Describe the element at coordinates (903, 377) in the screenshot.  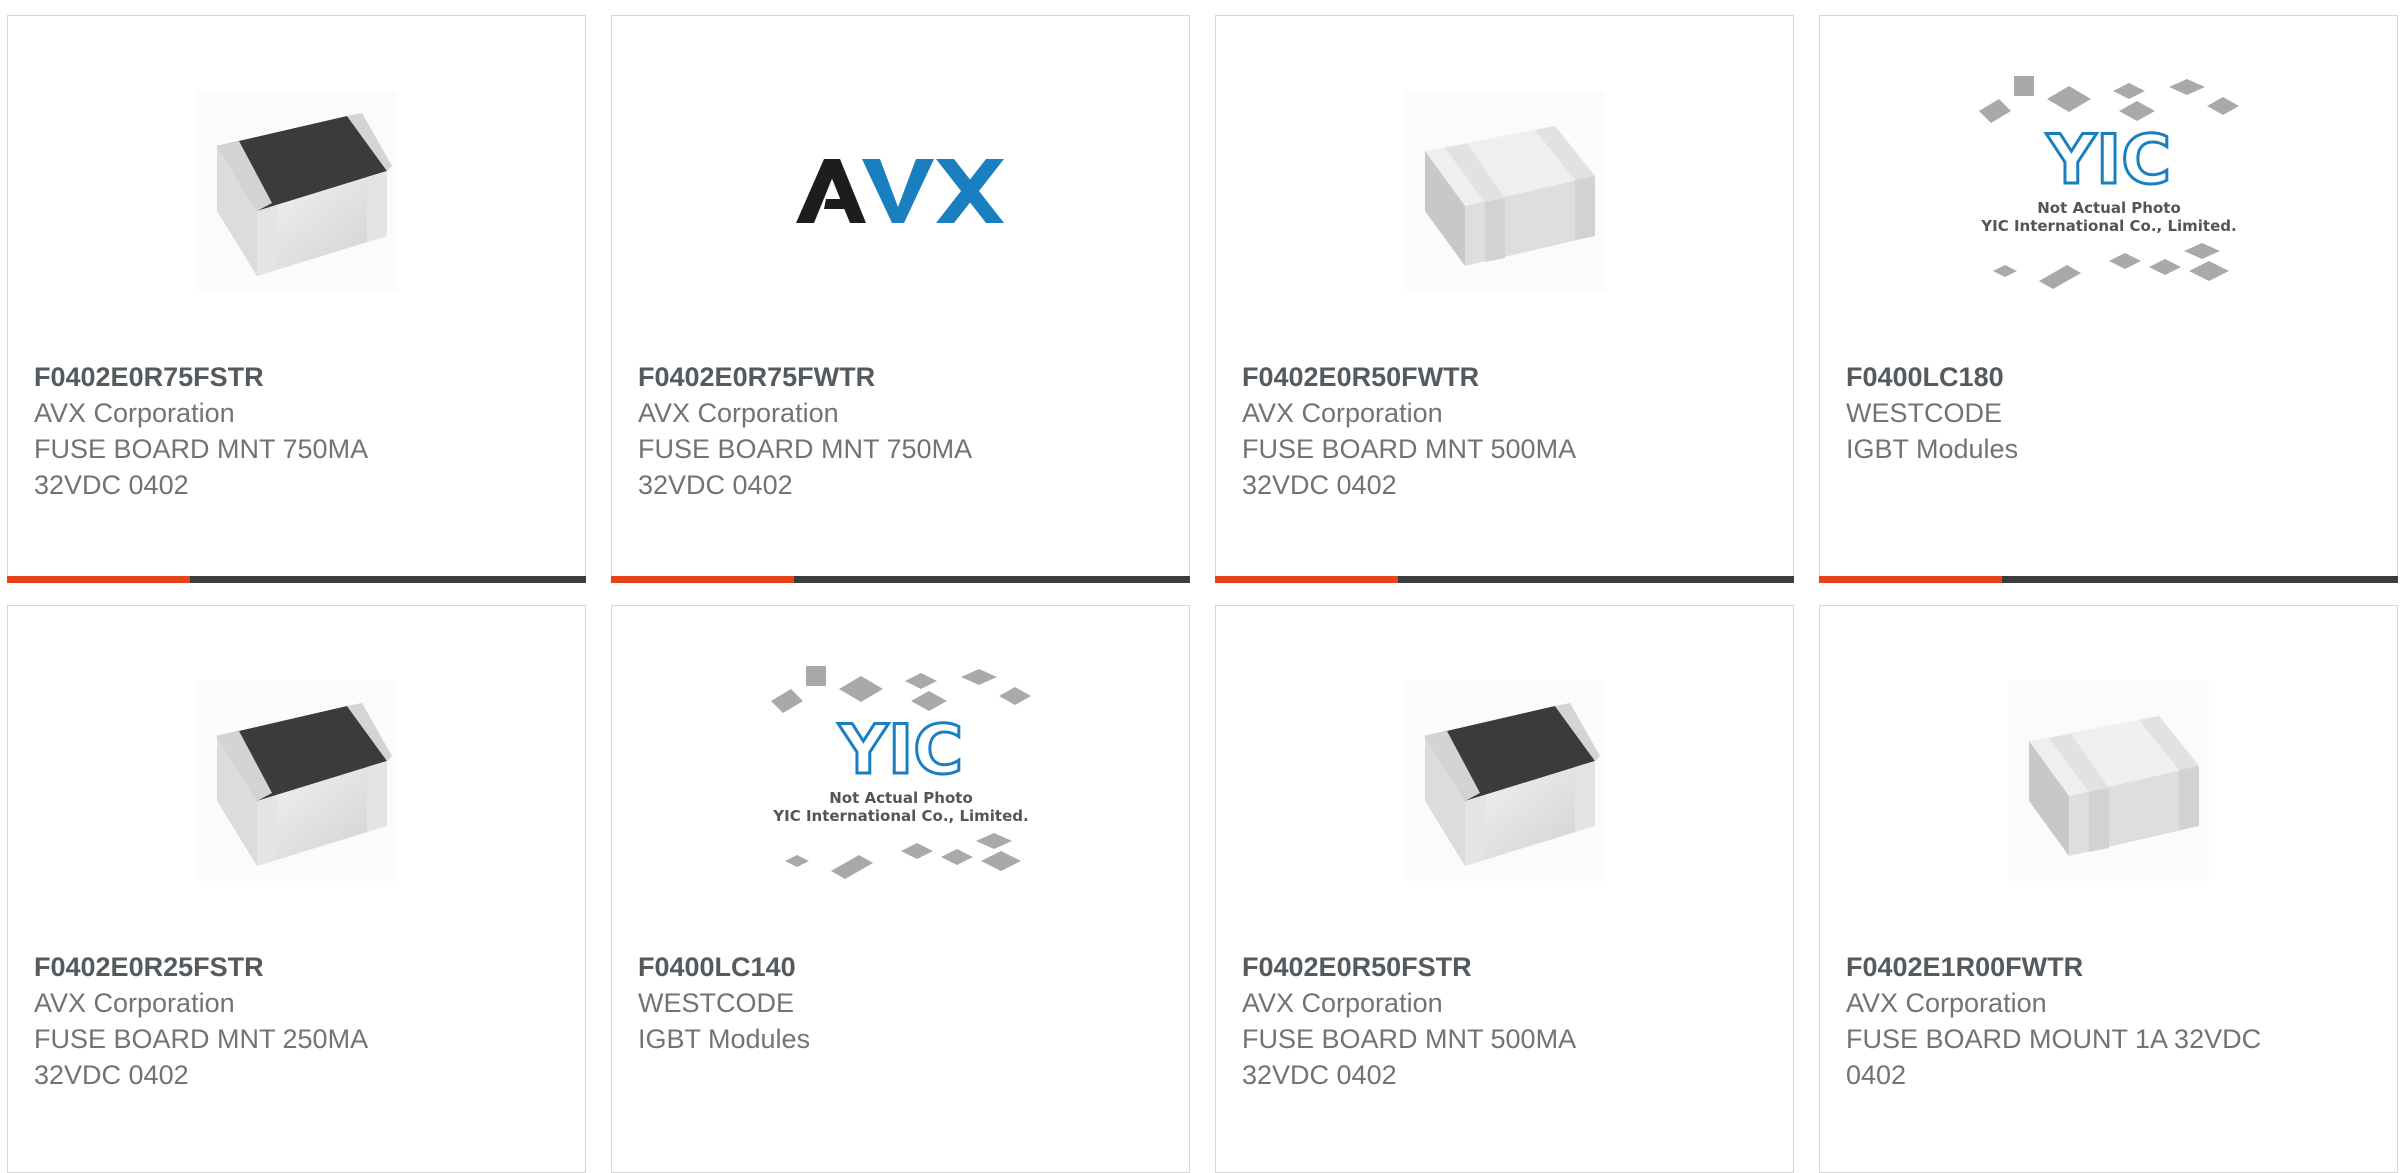
I see `part-number: F0402E0R75FWTR` at that location.